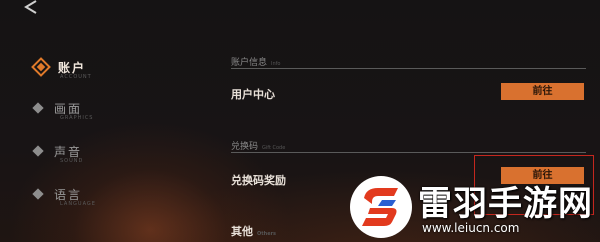 Image resolution: width=600 pixels, height=242 pixels. I want to click on section-title-en: Gift Code, so click(274, 148).